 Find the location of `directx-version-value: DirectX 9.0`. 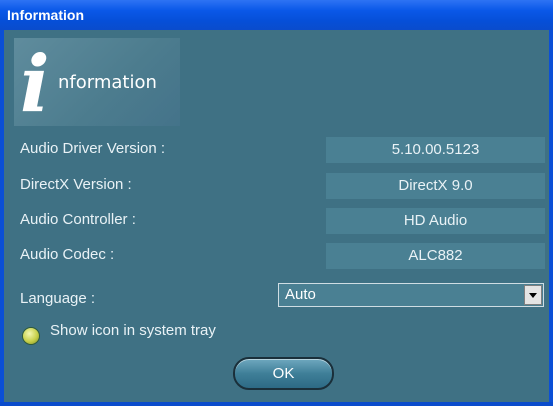

directx-version-value: DirectX 9.0 is located at coordinates (435, 186).